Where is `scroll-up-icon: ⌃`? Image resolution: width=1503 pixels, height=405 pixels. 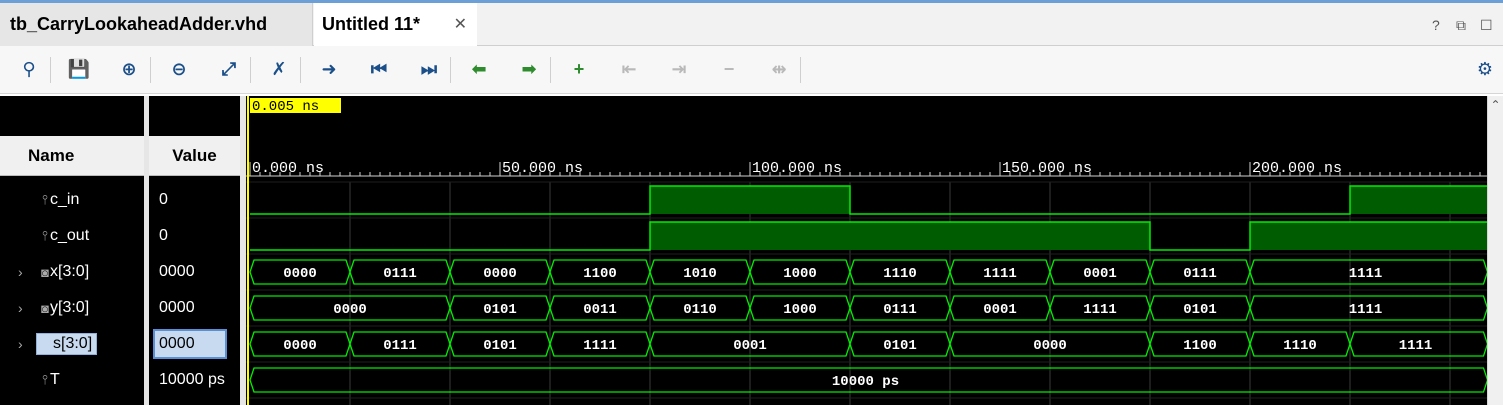 scroll-up-icon: ⌃ is located at coordinates (1495, 105).